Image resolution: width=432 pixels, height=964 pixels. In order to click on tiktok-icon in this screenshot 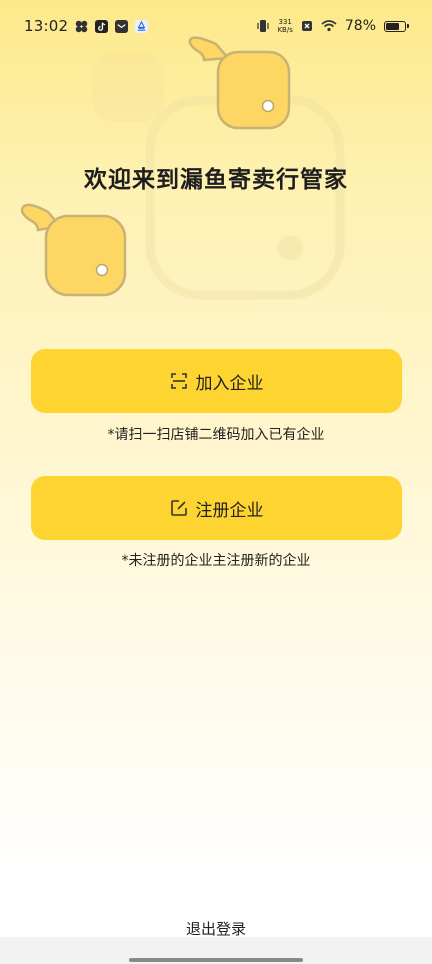, I will do `click(102, 26)`.